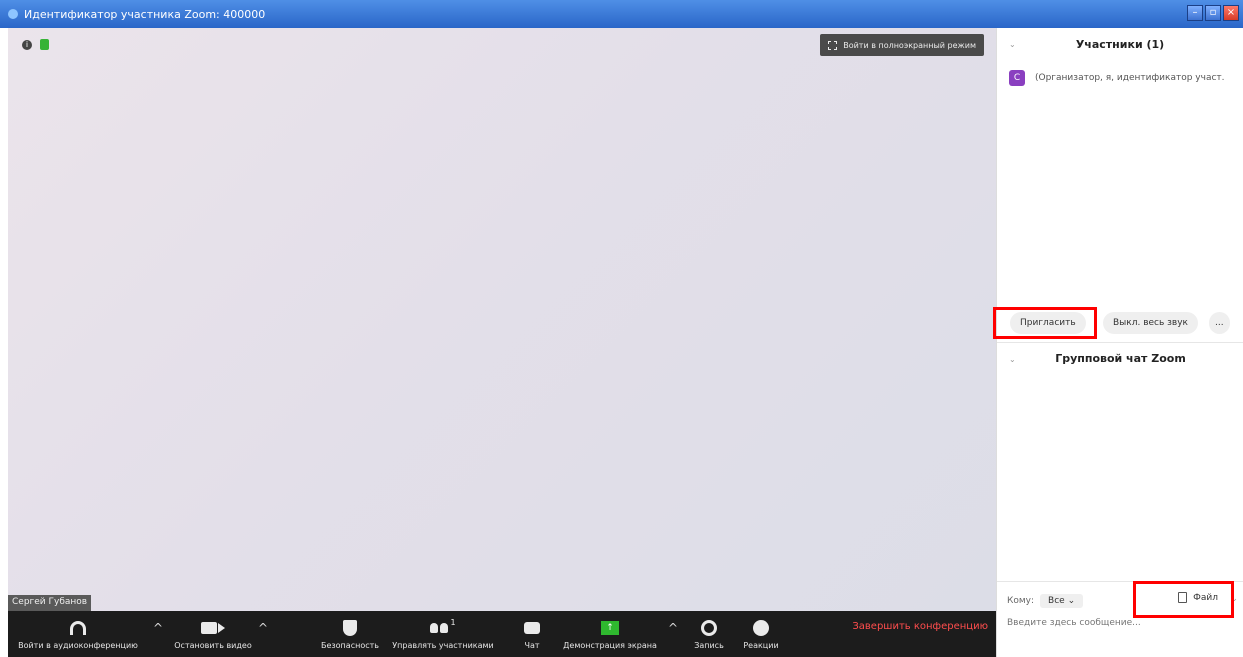  I want to click on manage-participants-label: Управлять участниками, so click(443, 645).